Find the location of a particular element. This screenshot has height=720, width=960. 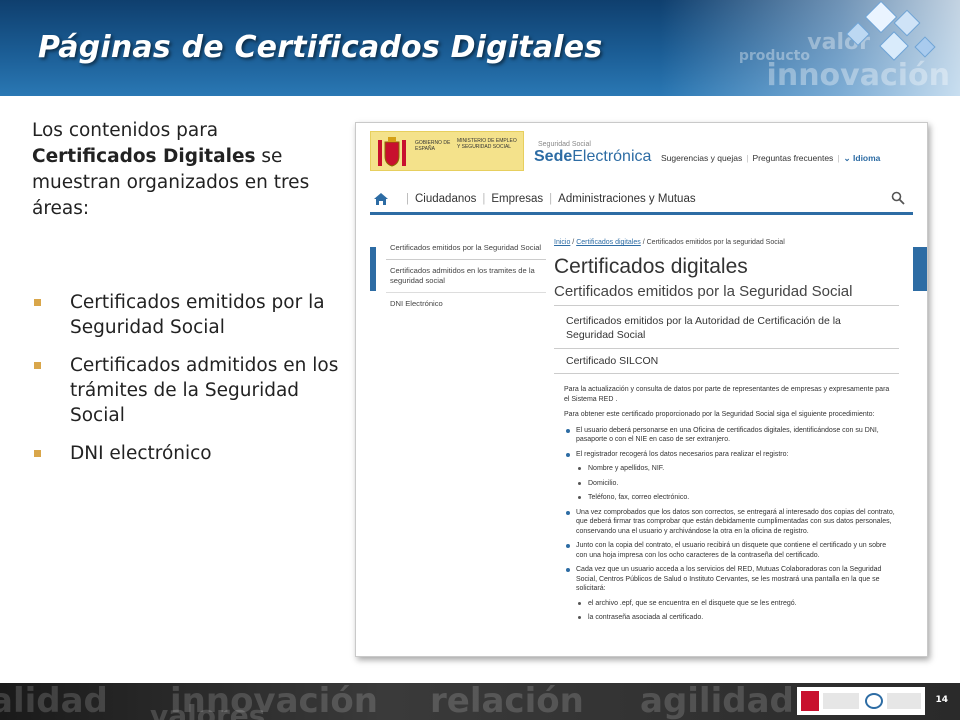

list-item-text: Teléfono, fax, correo electrónico. is located at coordinates (639, 497).